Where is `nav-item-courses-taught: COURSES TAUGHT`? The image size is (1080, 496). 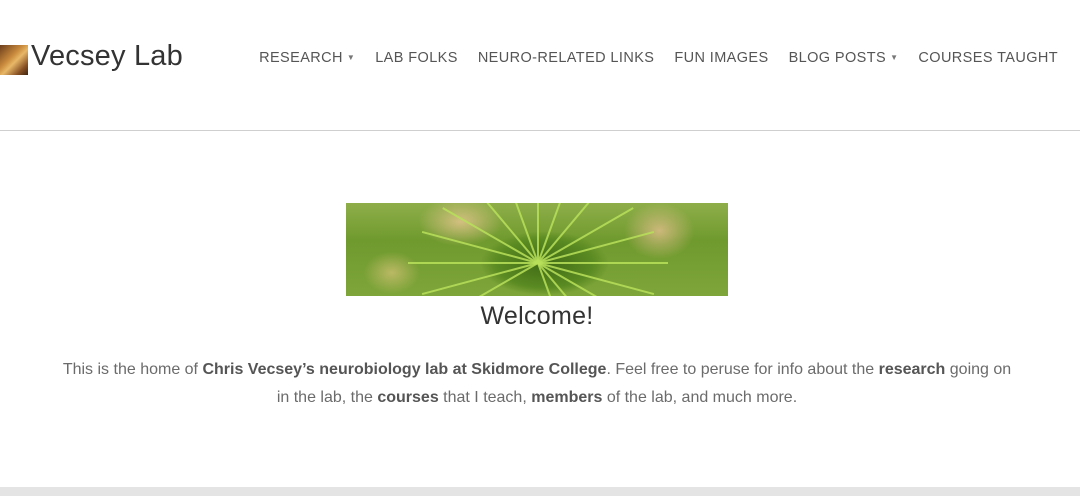
nav-item-courses-taught: COURSES TAUGHT is located at coordinates (988, 58).